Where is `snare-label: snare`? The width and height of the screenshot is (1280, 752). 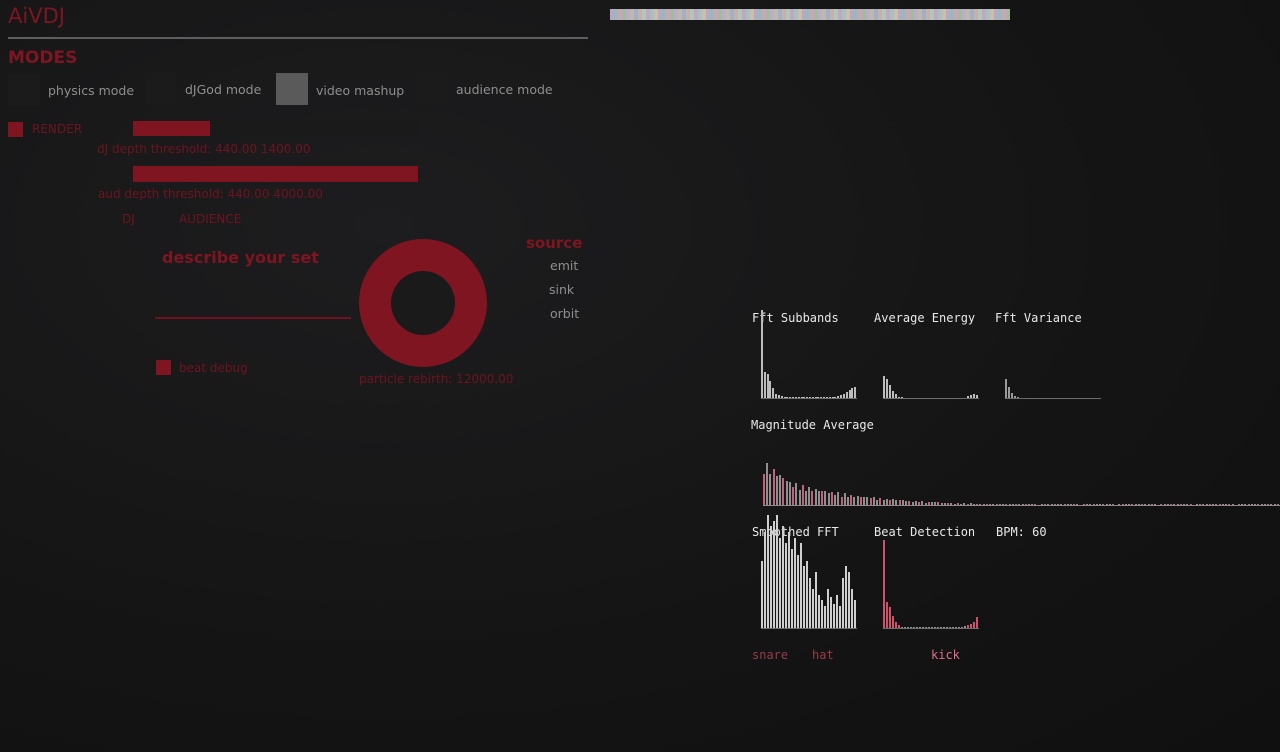
snare-label: snare is located at coordinates (770, 655).